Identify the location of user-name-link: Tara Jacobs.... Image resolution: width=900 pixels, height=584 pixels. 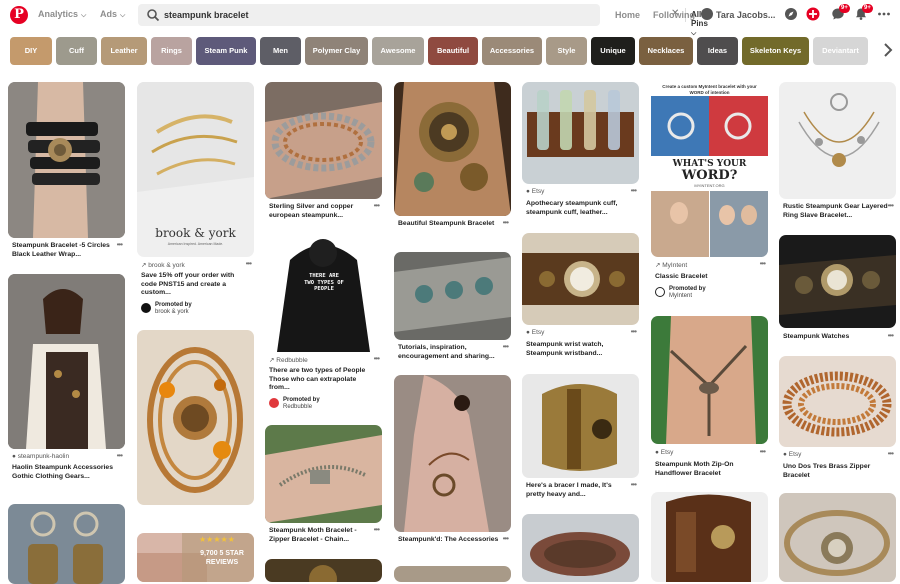
(745, 15).